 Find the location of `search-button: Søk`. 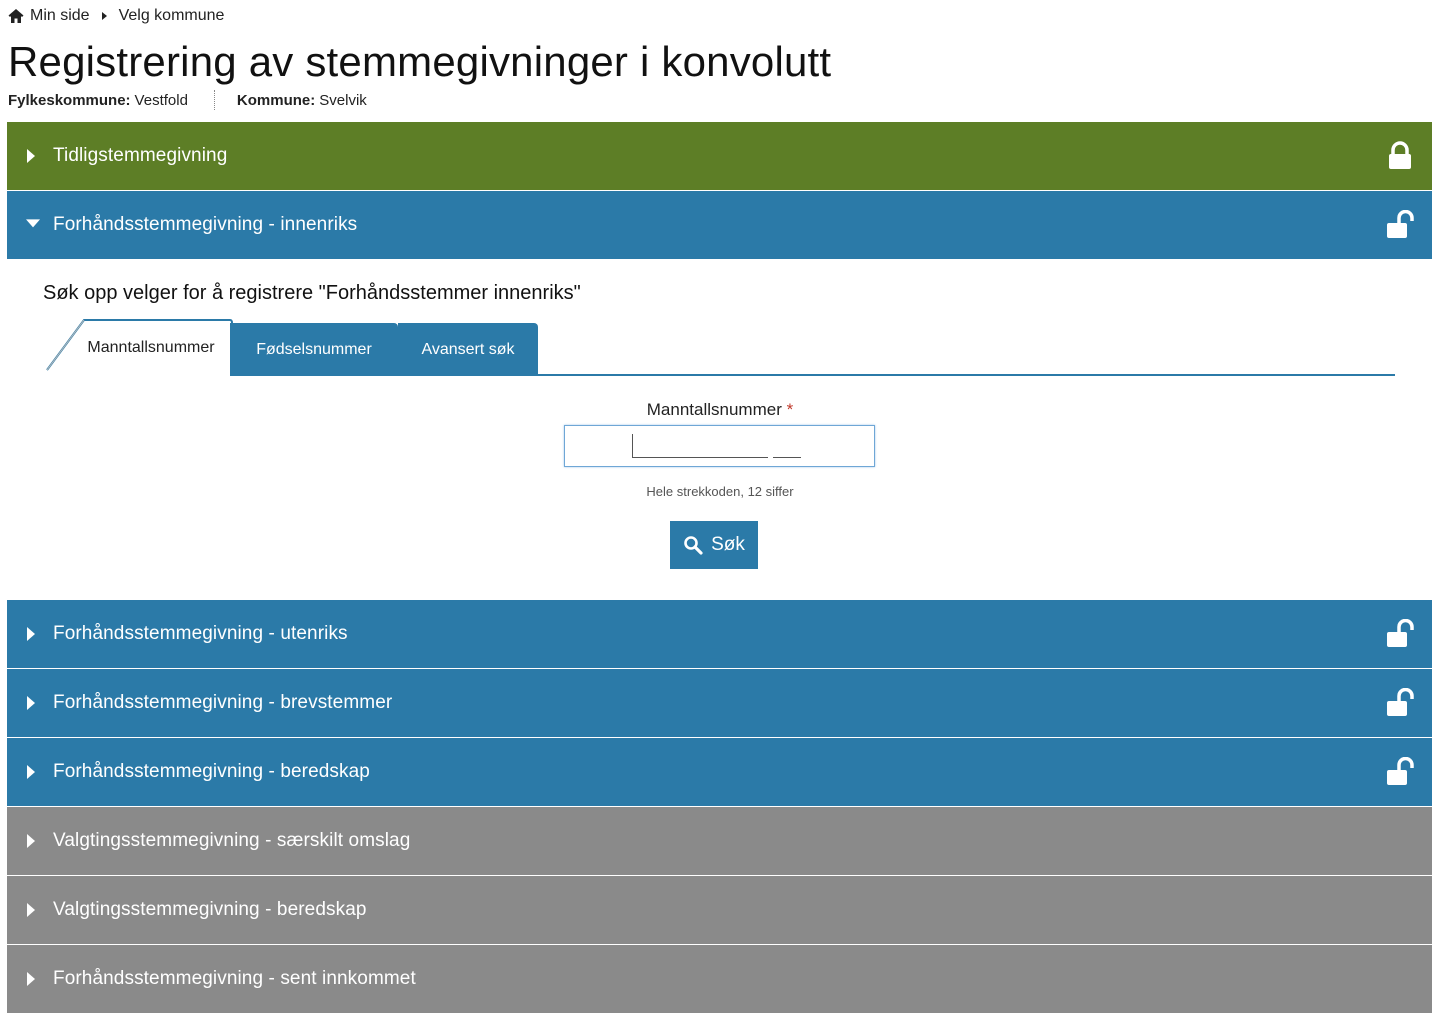

search-button: Søk is located at coordinates (714, 545).